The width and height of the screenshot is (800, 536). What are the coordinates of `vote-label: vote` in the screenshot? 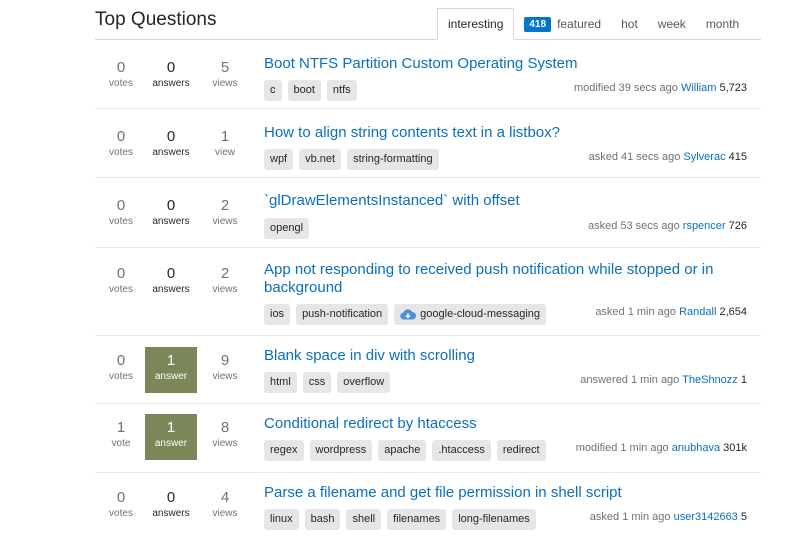 It's located at (121, 443).